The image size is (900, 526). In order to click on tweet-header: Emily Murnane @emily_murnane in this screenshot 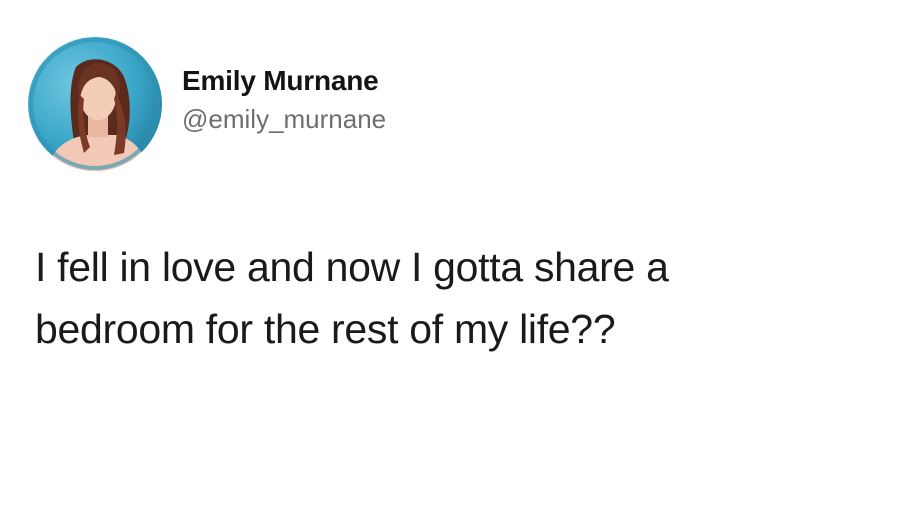, I will do `click(207, 104)`.